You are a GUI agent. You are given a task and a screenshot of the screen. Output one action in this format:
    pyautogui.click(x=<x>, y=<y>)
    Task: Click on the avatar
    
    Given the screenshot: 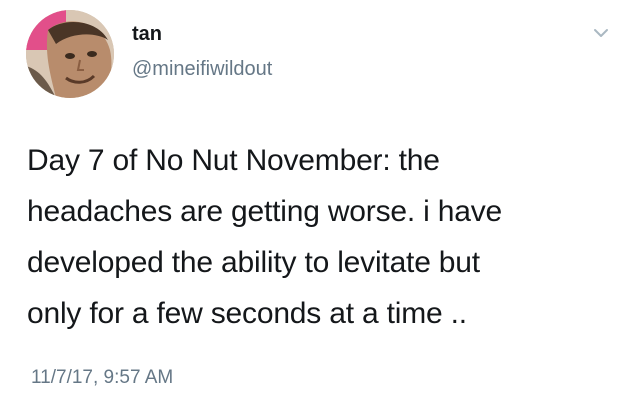 What is the action you would take?
    pyautogui.click(x=70, y=54)
    